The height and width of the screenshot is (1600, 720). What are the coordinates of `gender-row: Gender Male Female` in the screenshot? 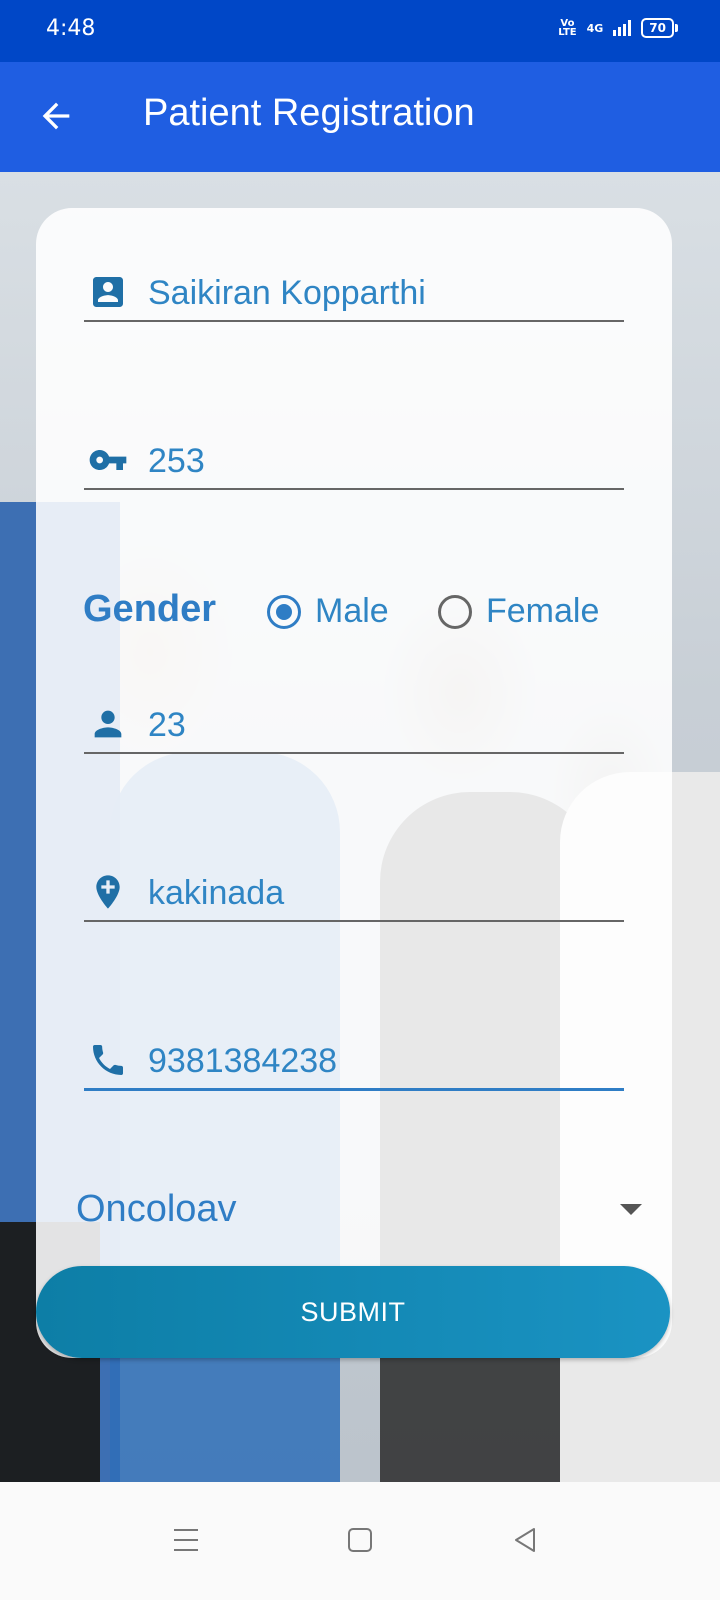 It's located at (363, 613).